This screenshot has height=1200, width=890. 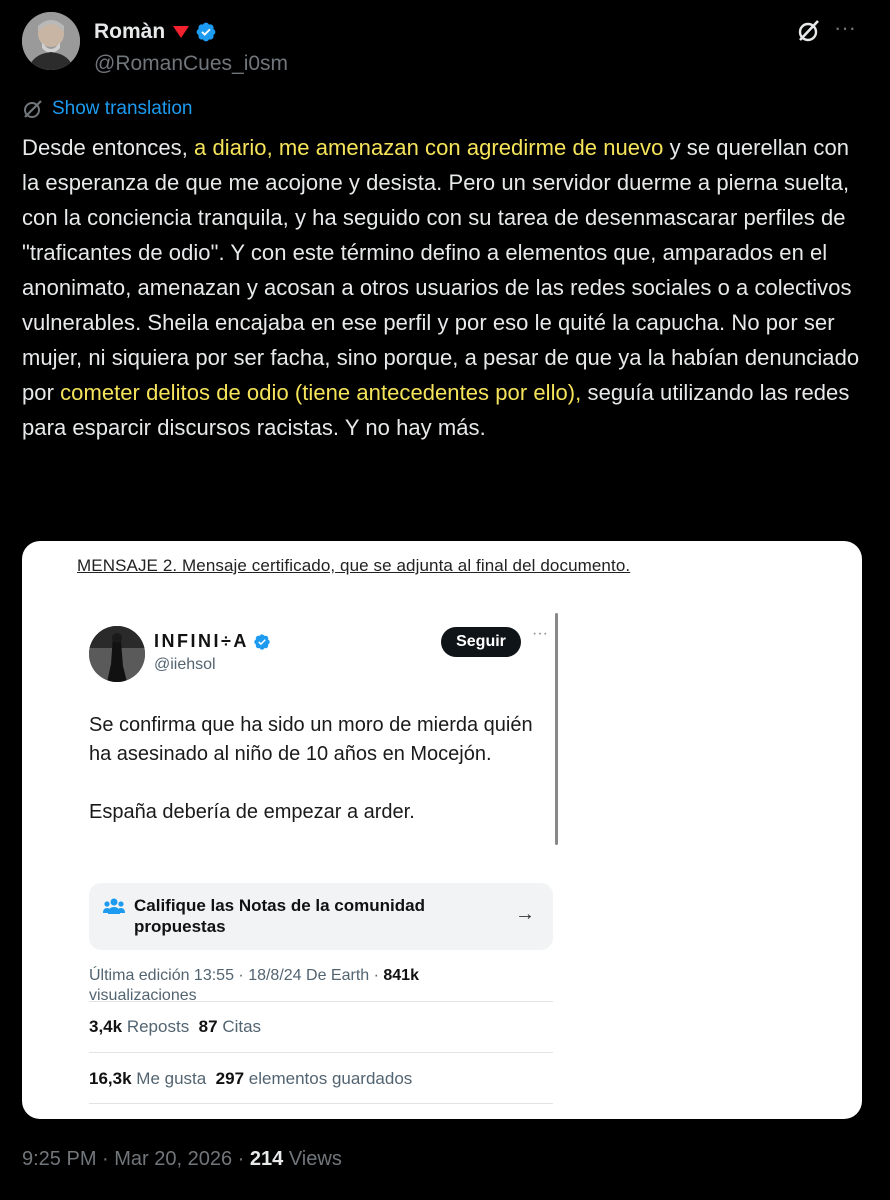 I want to click on author-handle: @RomanCues_i0sm, so click(x=191, y=64).